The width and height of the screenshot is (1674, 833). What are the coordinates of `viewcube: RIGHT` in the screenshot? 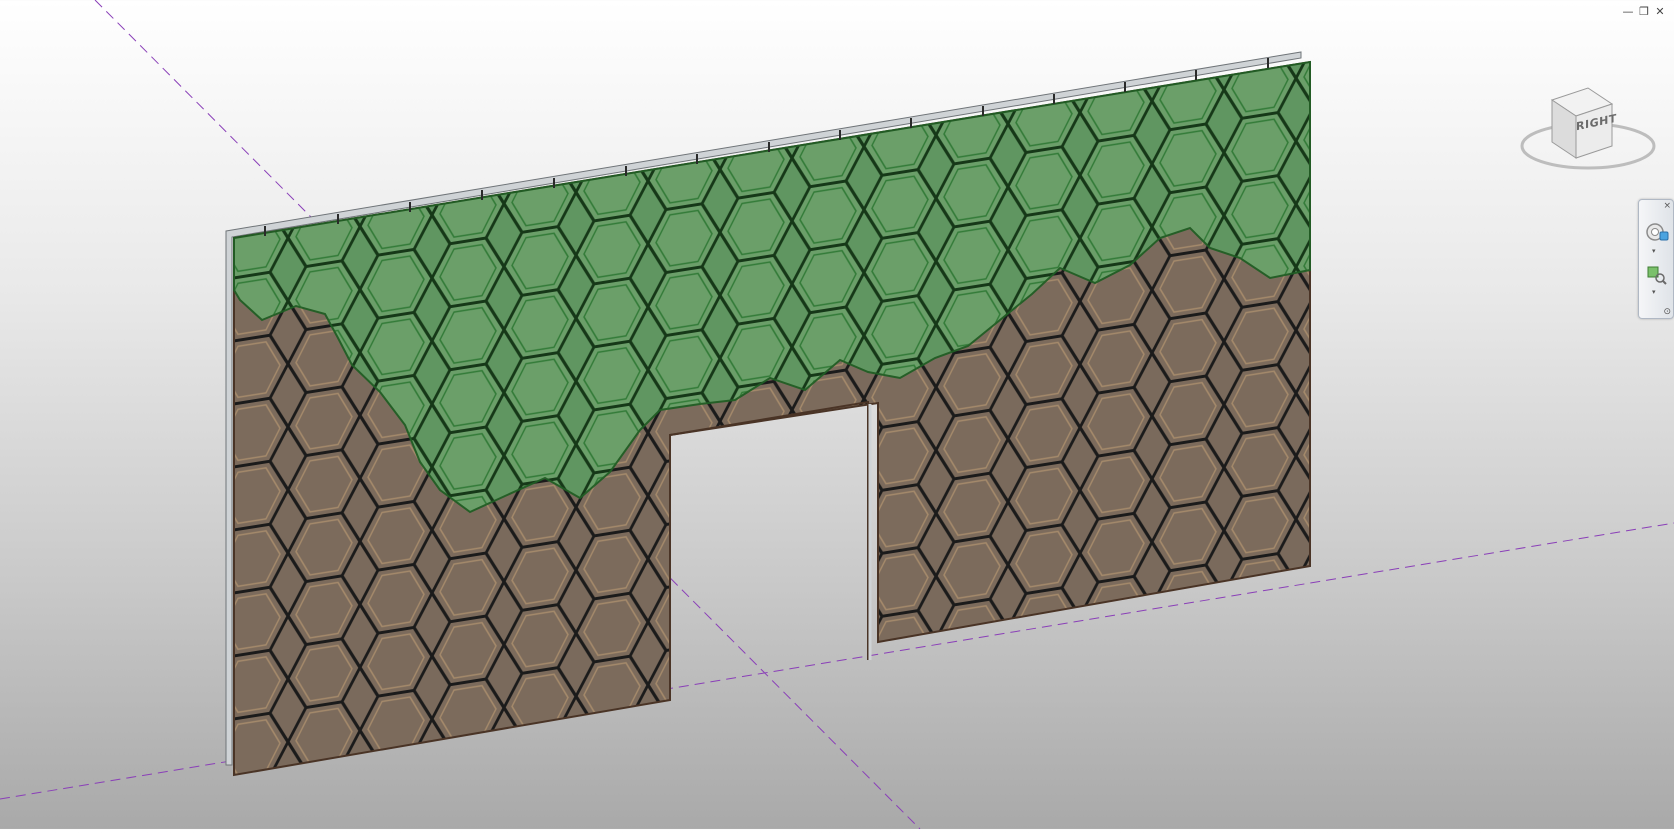 It's located at (1587, 135).